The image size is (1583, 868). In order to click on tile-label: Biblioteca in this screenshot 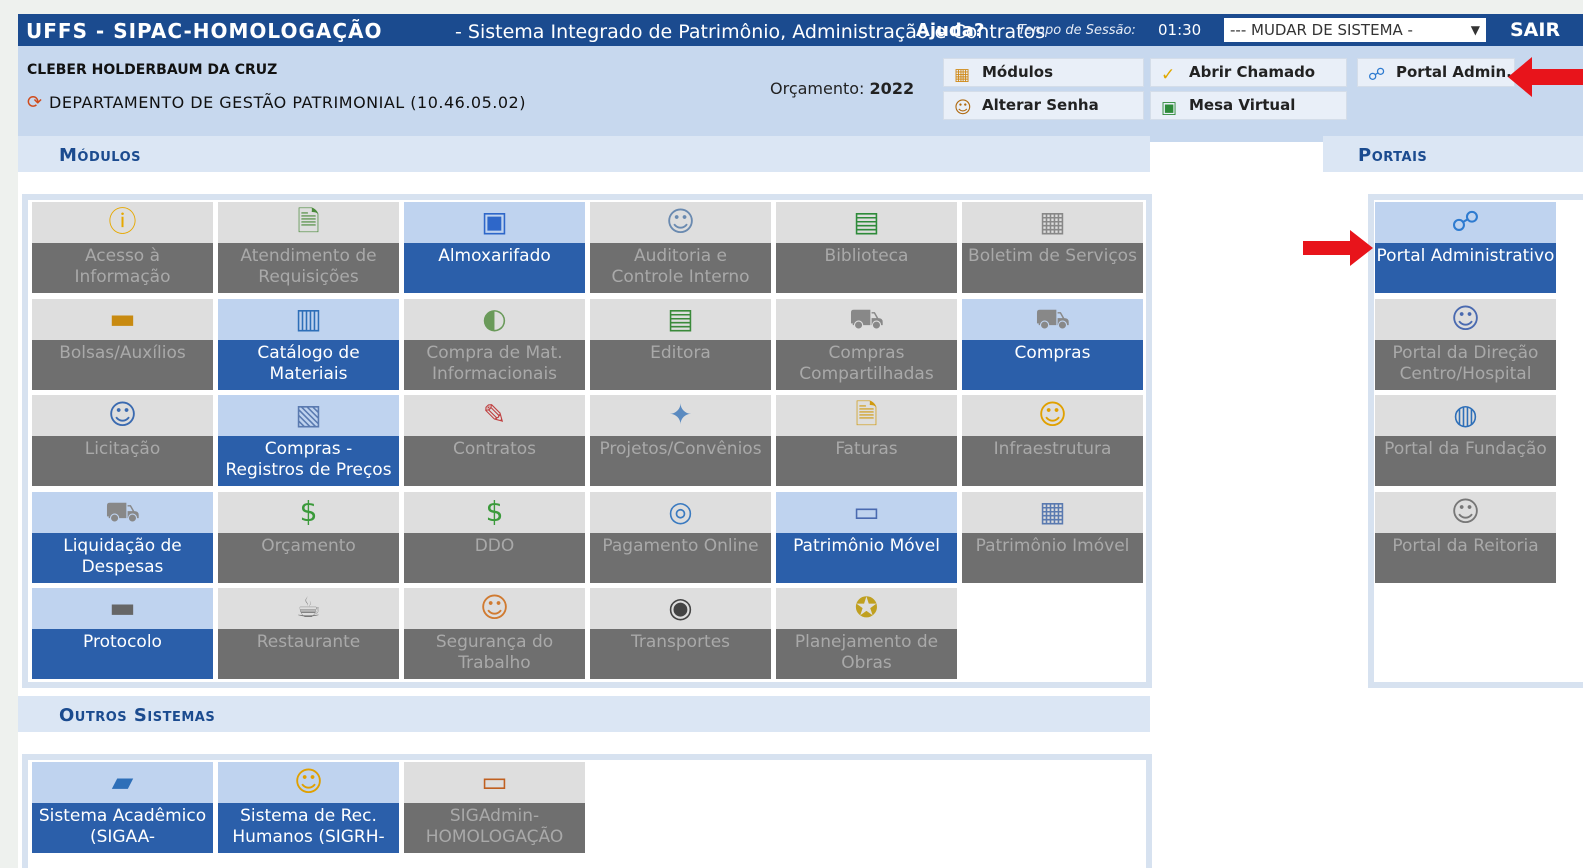, I will do `click(866, 256)`.